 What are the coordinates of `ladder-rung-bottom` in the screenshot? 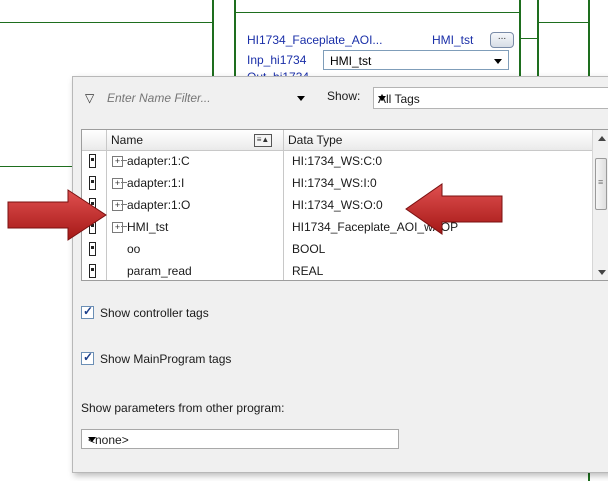 It's located at (40, 166).